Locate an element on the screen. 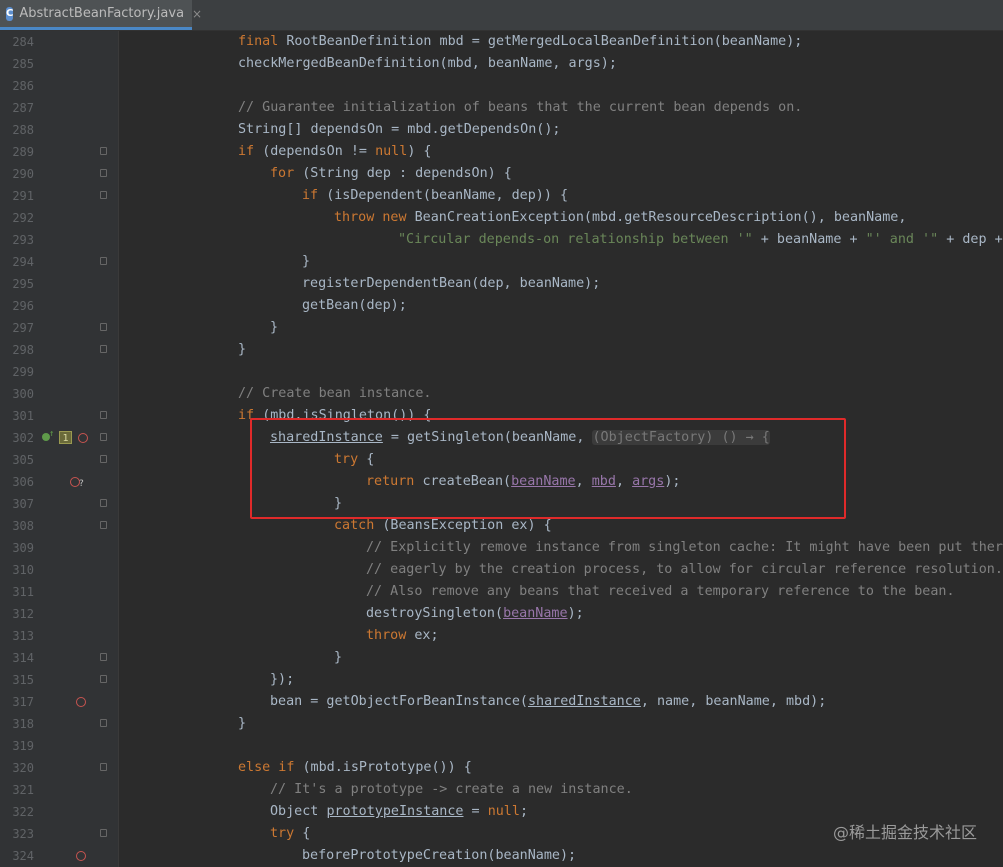  highlight-annotation-box is located at coordinates (548, 468).